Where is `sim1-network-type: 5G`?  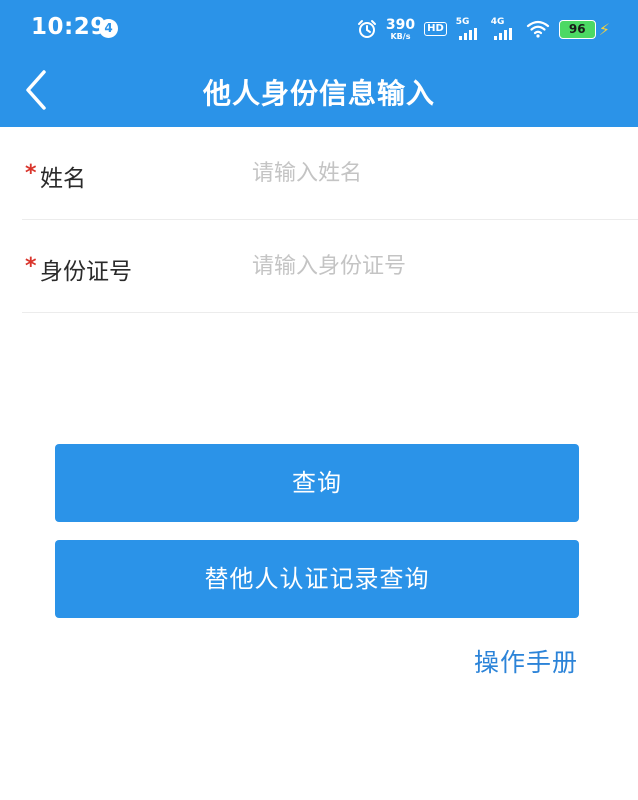
sim1-network-type: 5G is located at coordinates (462, 22).